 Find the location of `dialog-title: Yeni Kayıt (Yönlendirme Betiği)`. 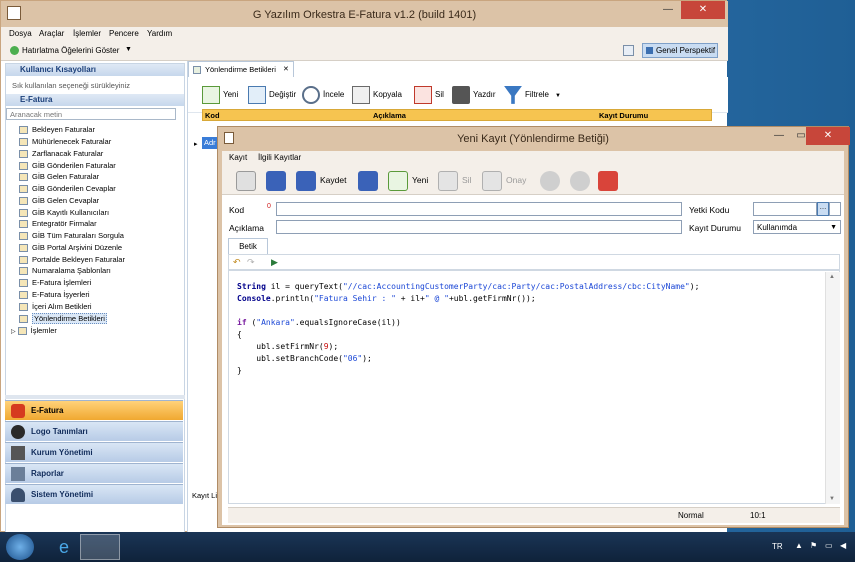

dialog-title: Yeni Kayıt (Yönlendirme Betiği) is located at coordinates (533, 139).